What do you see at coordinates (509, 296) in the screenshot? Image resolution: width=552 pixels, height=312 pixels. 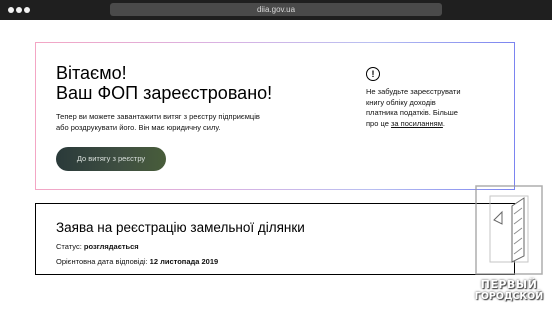 I see `watermark-line-2: ГОРОДСКОЙ` at bounding box center [509, 296].